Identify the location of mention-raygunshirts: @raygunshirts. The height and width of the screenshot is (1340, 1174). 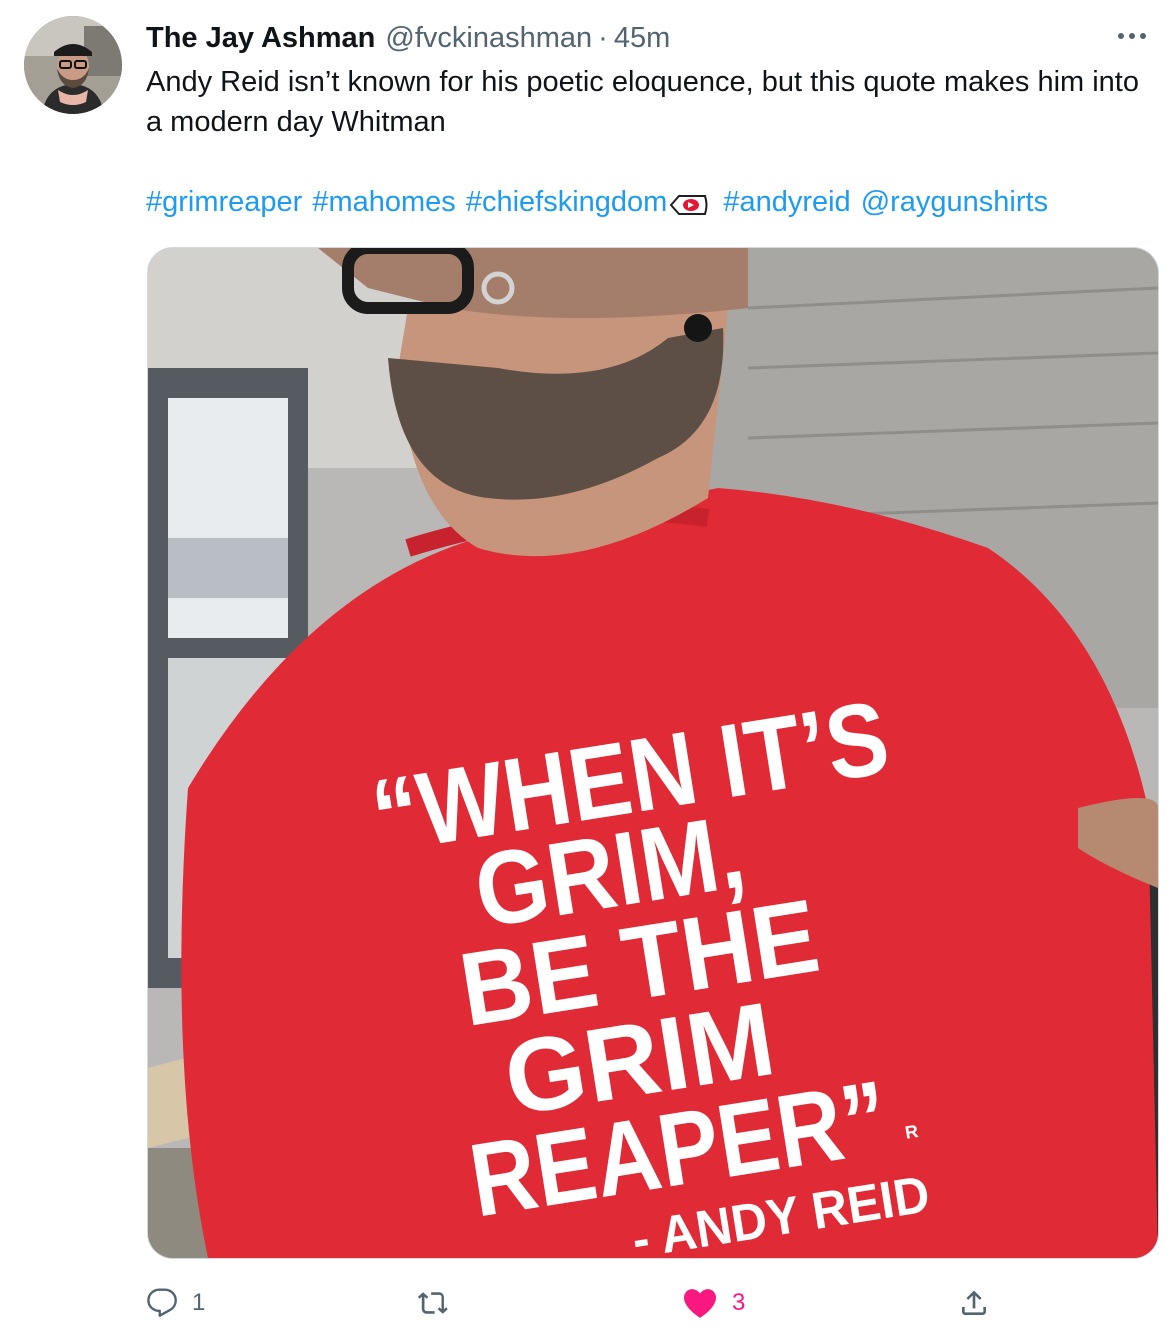
(954, 202).